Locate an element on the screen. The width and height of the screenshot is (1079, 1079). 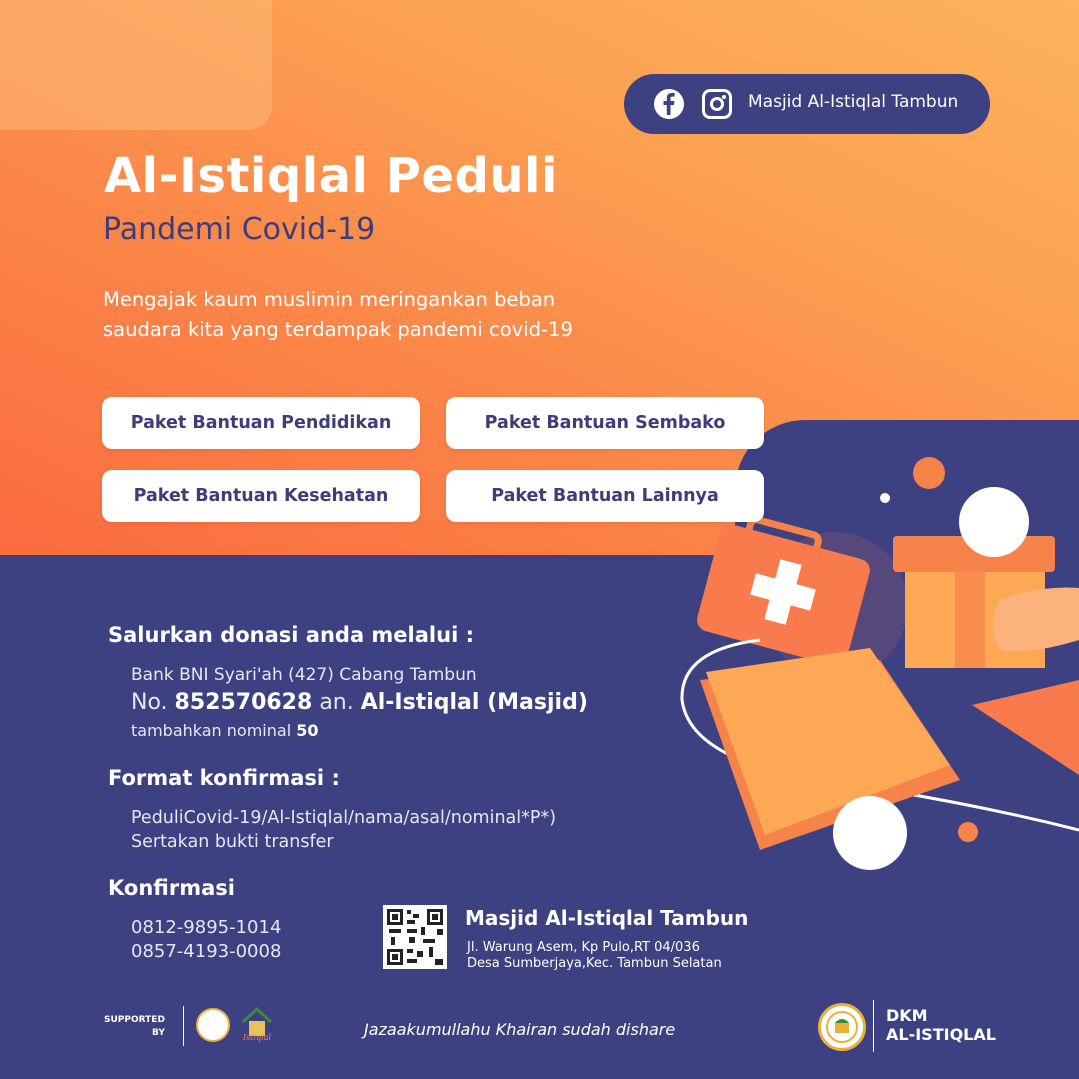
package-education-button: Paket Bantuan Pendidikan is located at coordinates (261, 423).